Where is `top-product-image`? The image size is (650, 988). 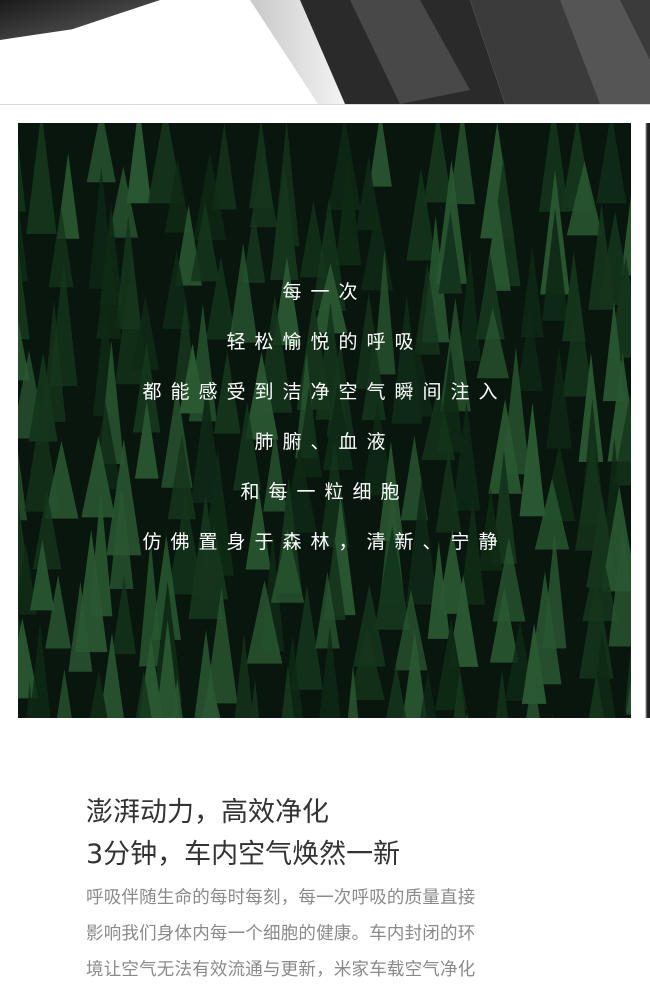
top-product-image is located at coordinates (325, 52).